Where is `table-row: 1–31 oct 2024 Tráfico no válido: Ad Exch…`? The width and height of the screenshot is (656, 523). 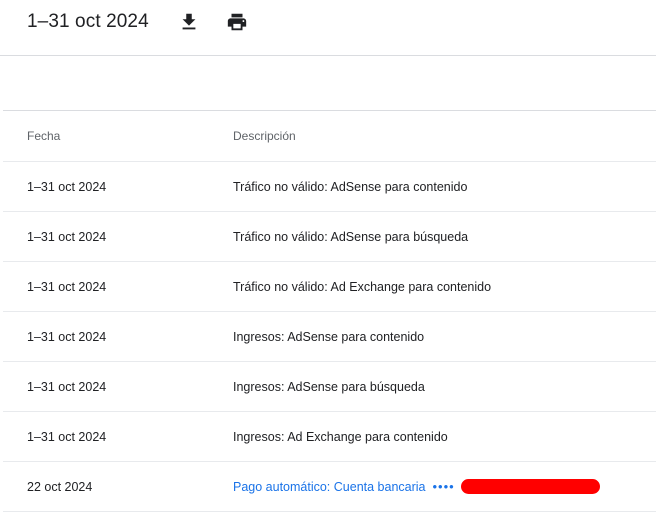
table-row: 1–31 oct 2024 Tráfico no válido: Ad Exch… is located at coordinates (329, 287).